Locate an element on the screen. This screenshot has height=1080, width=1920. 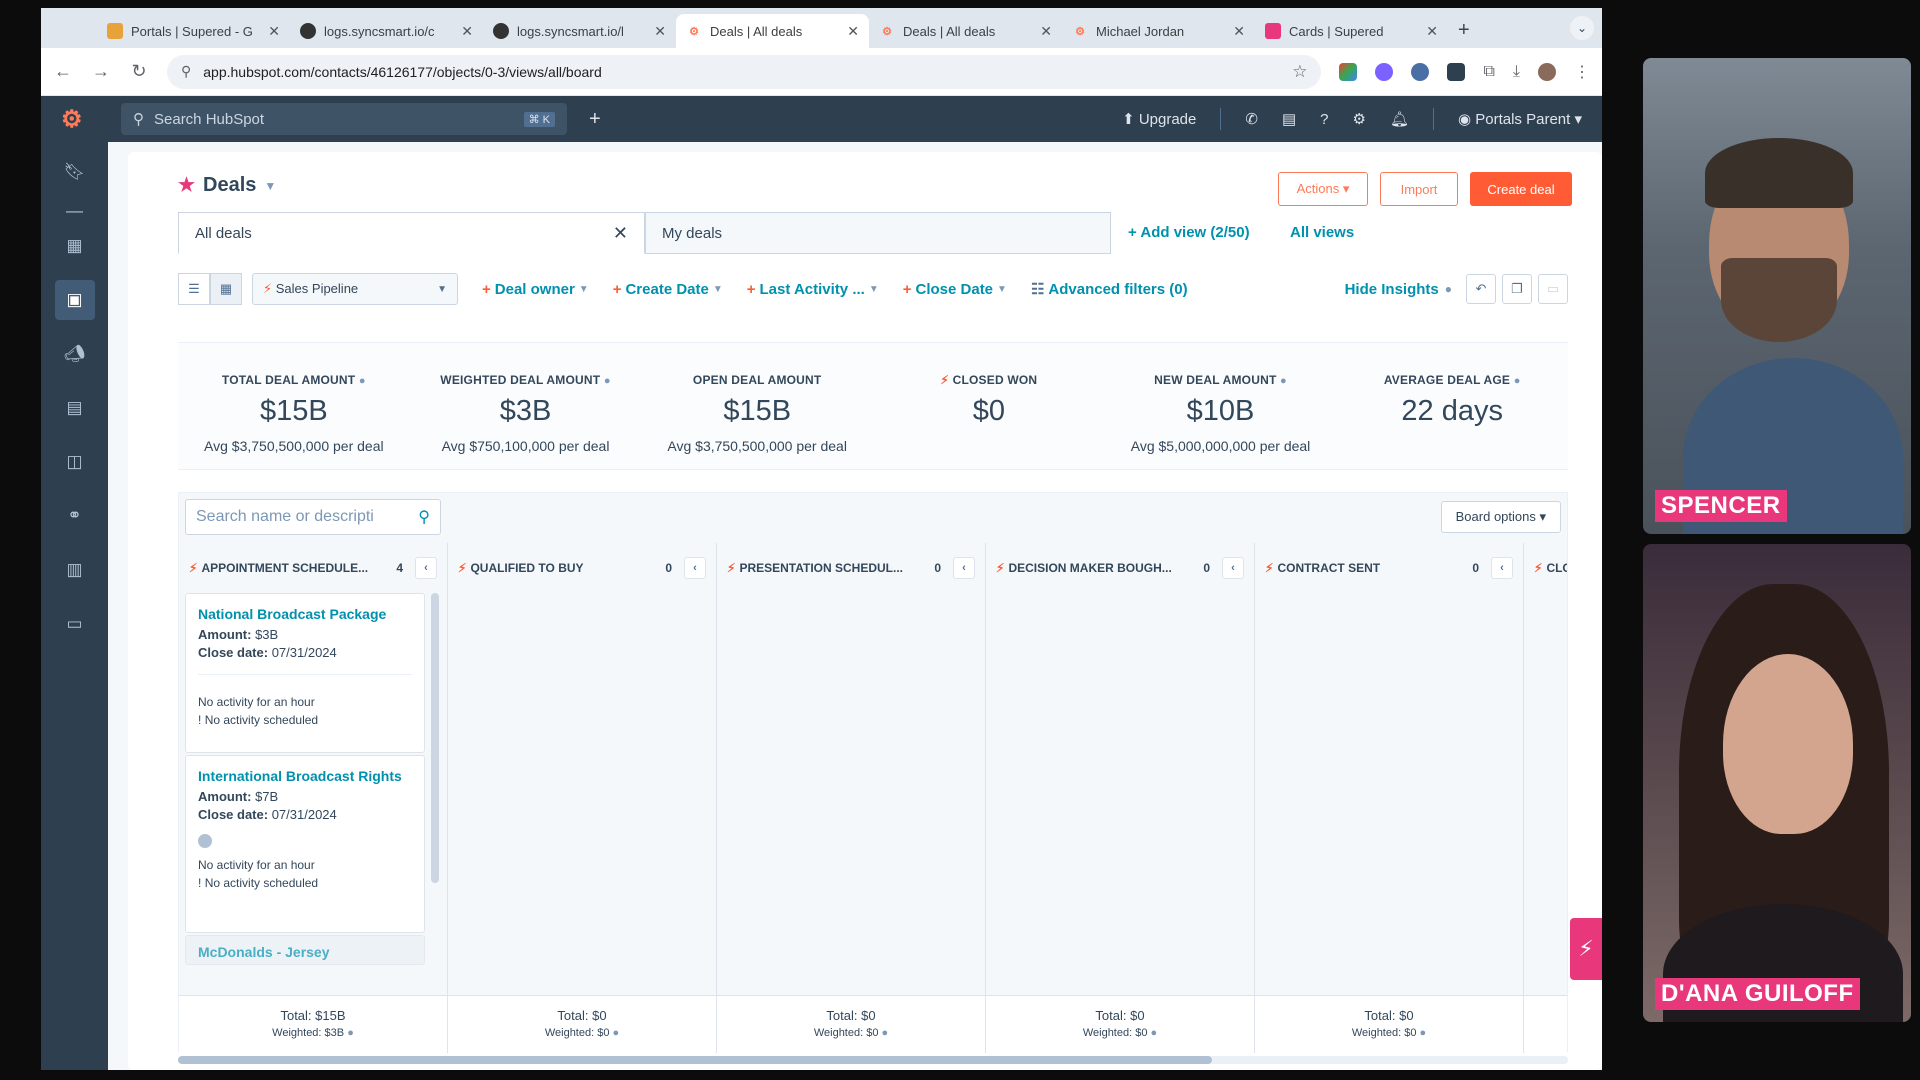
hubspot-logo-icon: ⚙ is located at coordinates (76, 119).